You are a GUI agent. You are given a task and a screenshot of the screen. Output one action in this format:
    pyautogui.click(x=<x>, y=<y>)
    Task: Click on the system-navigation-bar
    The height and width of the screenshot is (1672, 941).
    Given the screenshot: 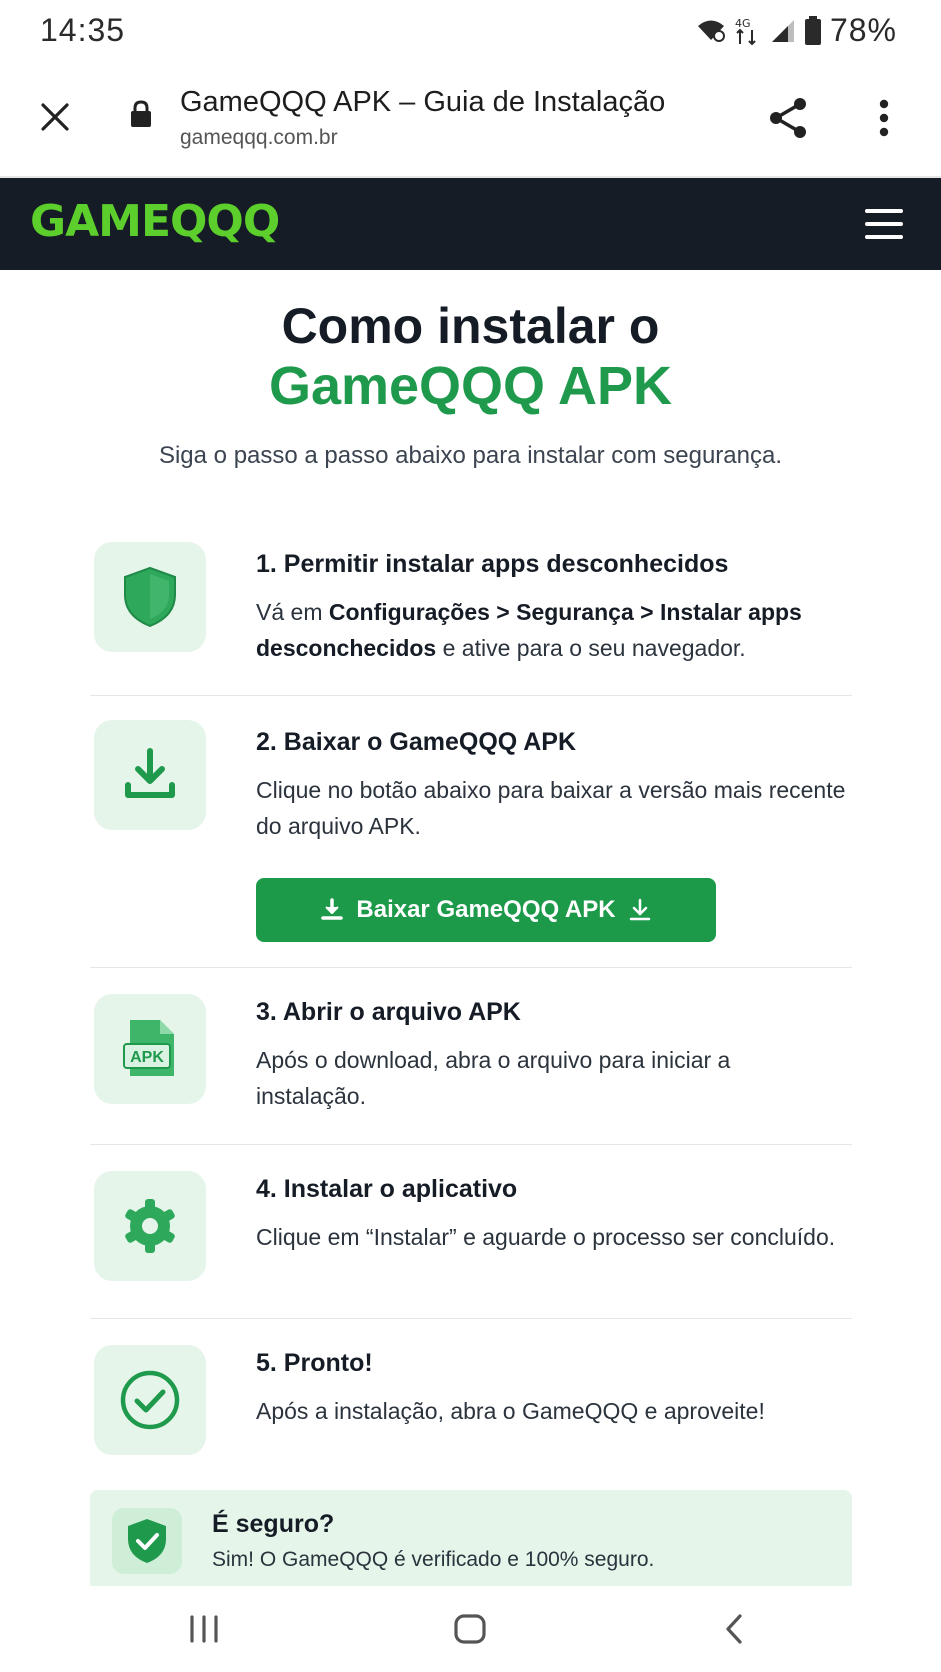 What is the action you would take?
    pyautogui.click(x=470, y=1629)
    